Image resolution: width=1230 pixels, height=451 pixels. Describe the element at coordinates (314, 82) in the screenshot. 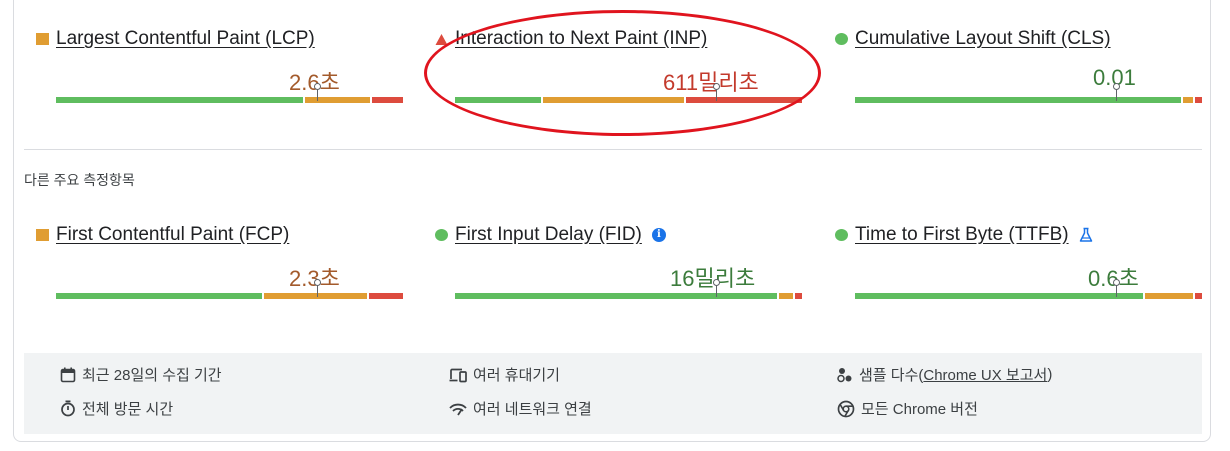

I see `metric-value: 2.6초` at that location.